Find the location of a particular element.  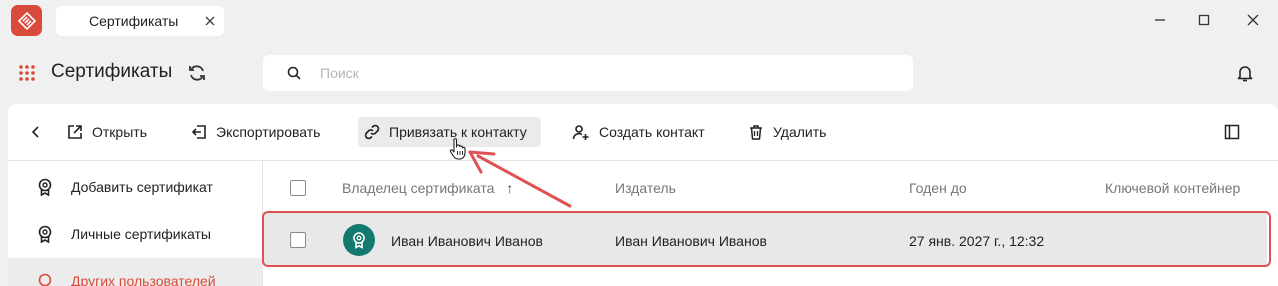

chevron-left-icon is located at coordinates (35, 132).